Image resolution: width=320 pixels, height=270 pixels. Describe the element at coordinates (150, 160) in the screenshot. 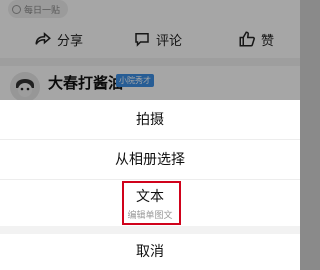

I see `choose-from-album-option: 从相册选择` at that location.